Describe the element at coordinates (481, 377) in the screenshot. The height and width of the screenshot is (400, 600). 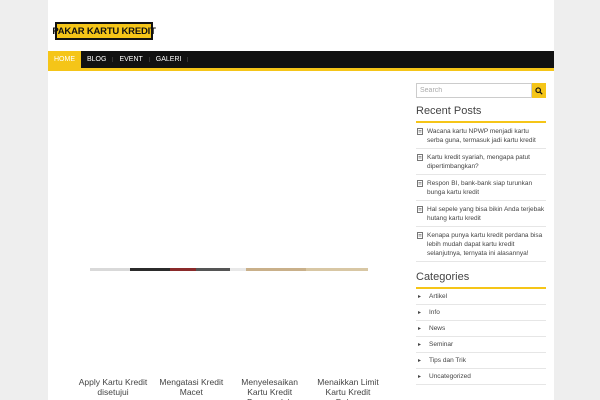
I see `category-item: ▸ Uncategorized` at that location.